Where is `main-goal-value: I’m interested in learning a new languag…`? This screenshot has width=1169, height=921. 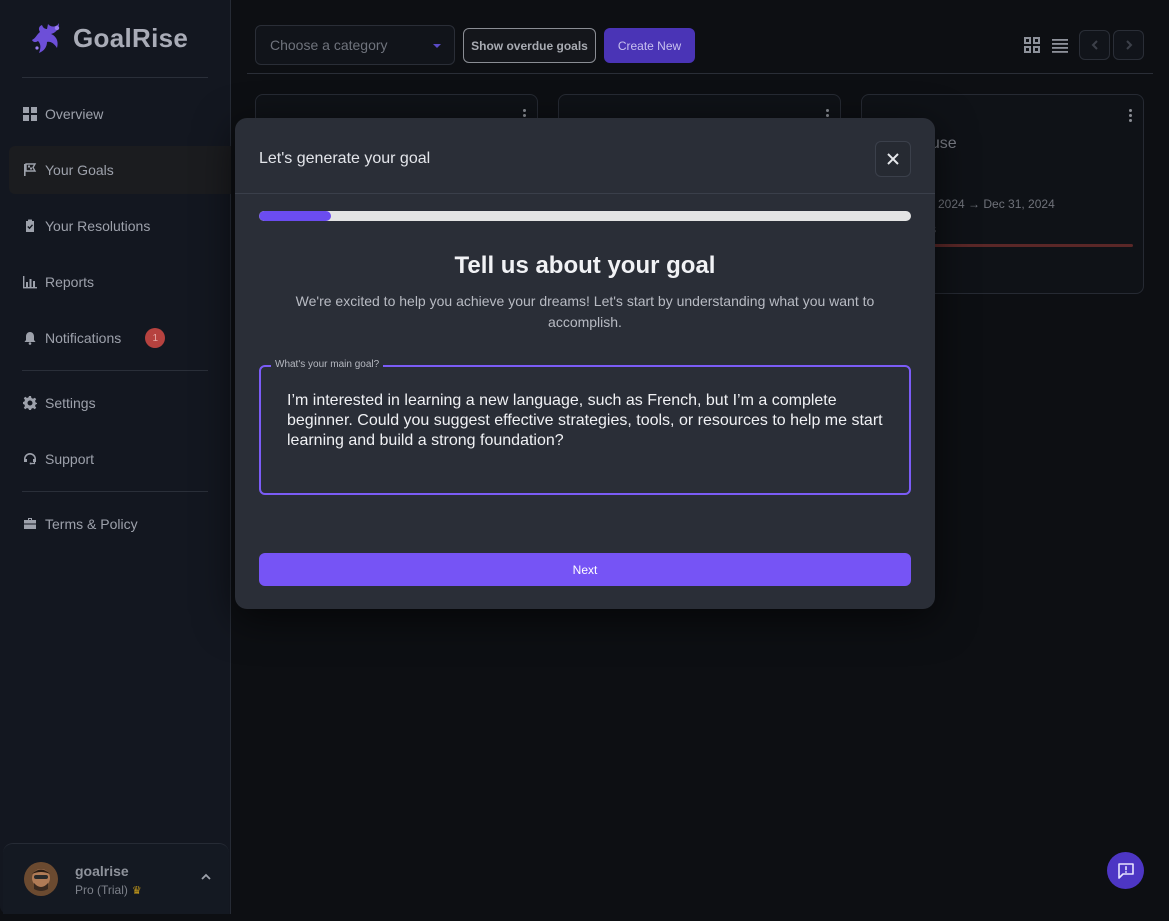
main-goal-value: I’m interested in learning a new languag… is located at coordinates (587, 421).